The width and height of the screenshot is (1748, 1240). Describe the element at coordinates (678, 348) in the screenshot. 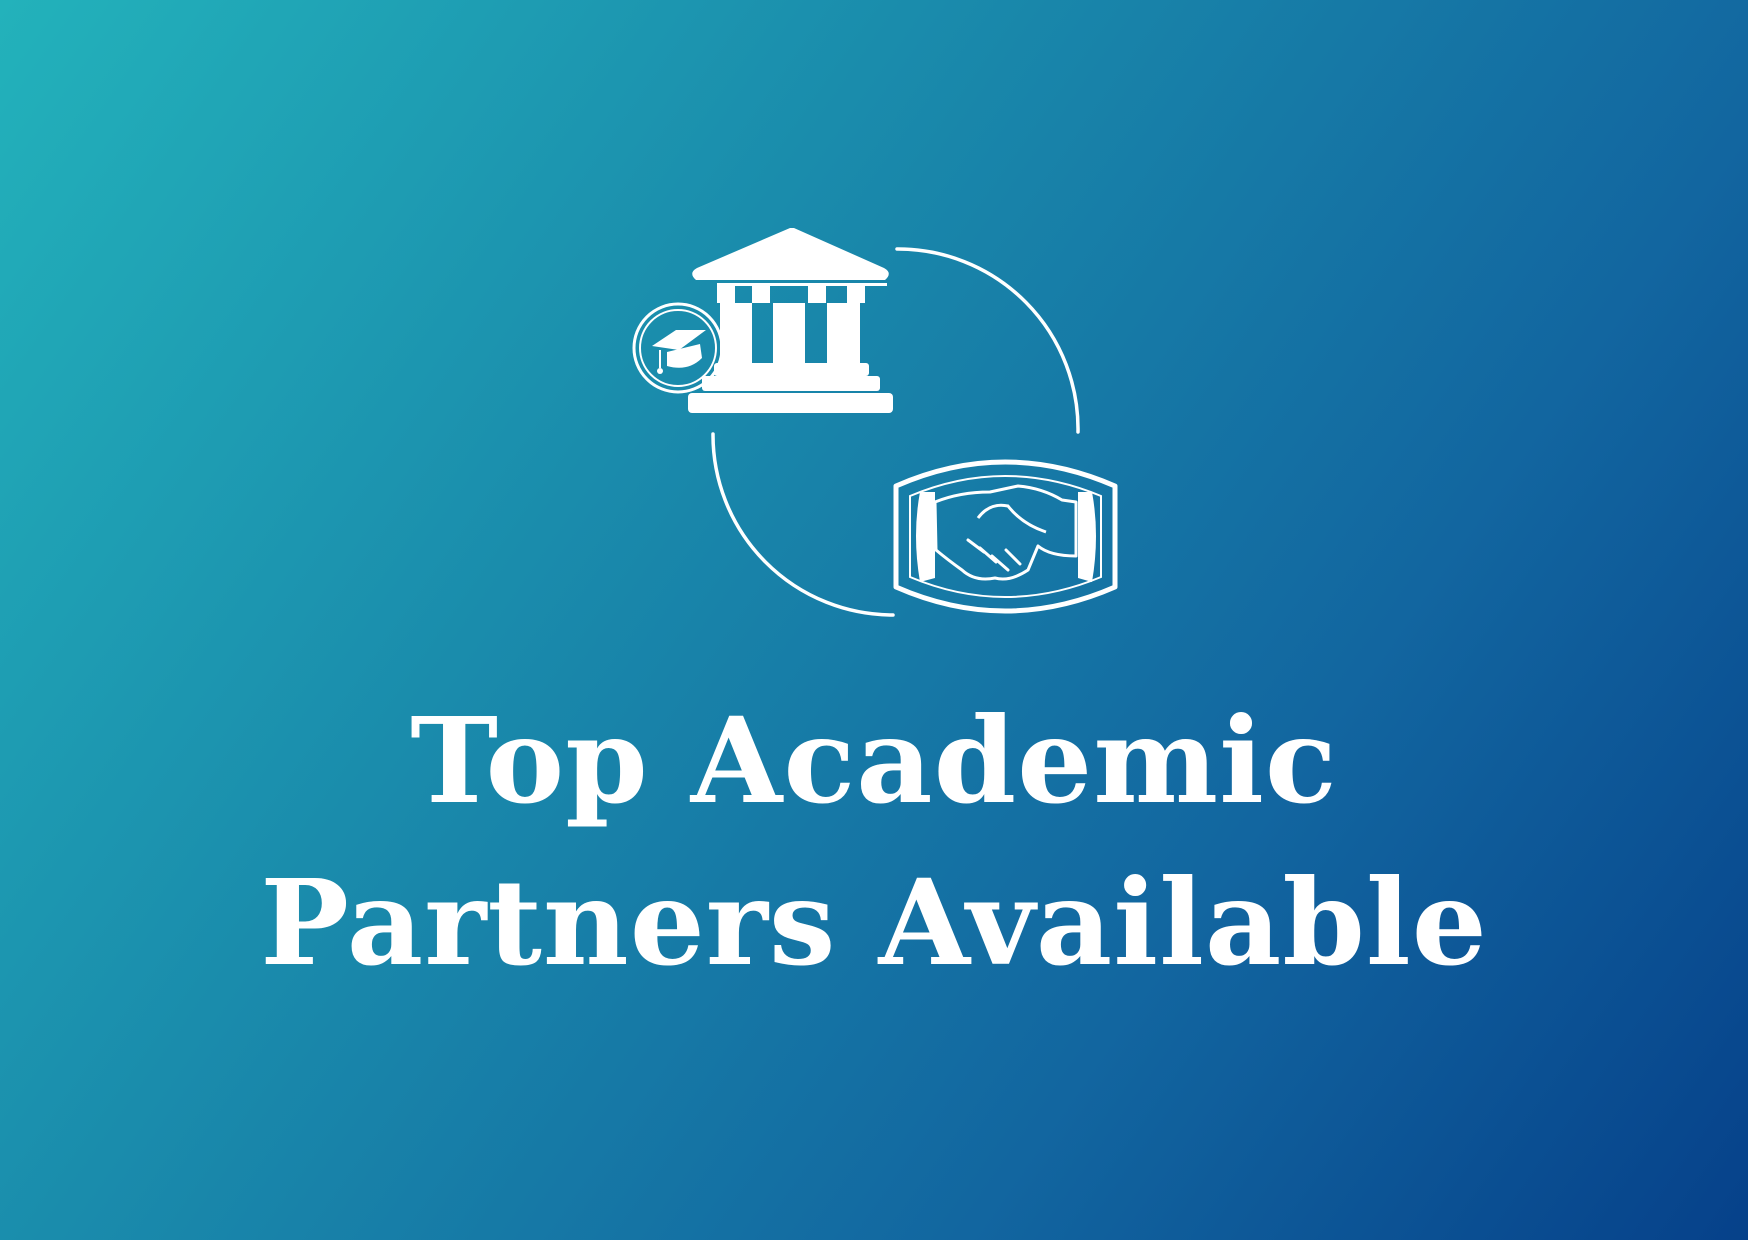

I see `graduation-cap-icon` at that location.